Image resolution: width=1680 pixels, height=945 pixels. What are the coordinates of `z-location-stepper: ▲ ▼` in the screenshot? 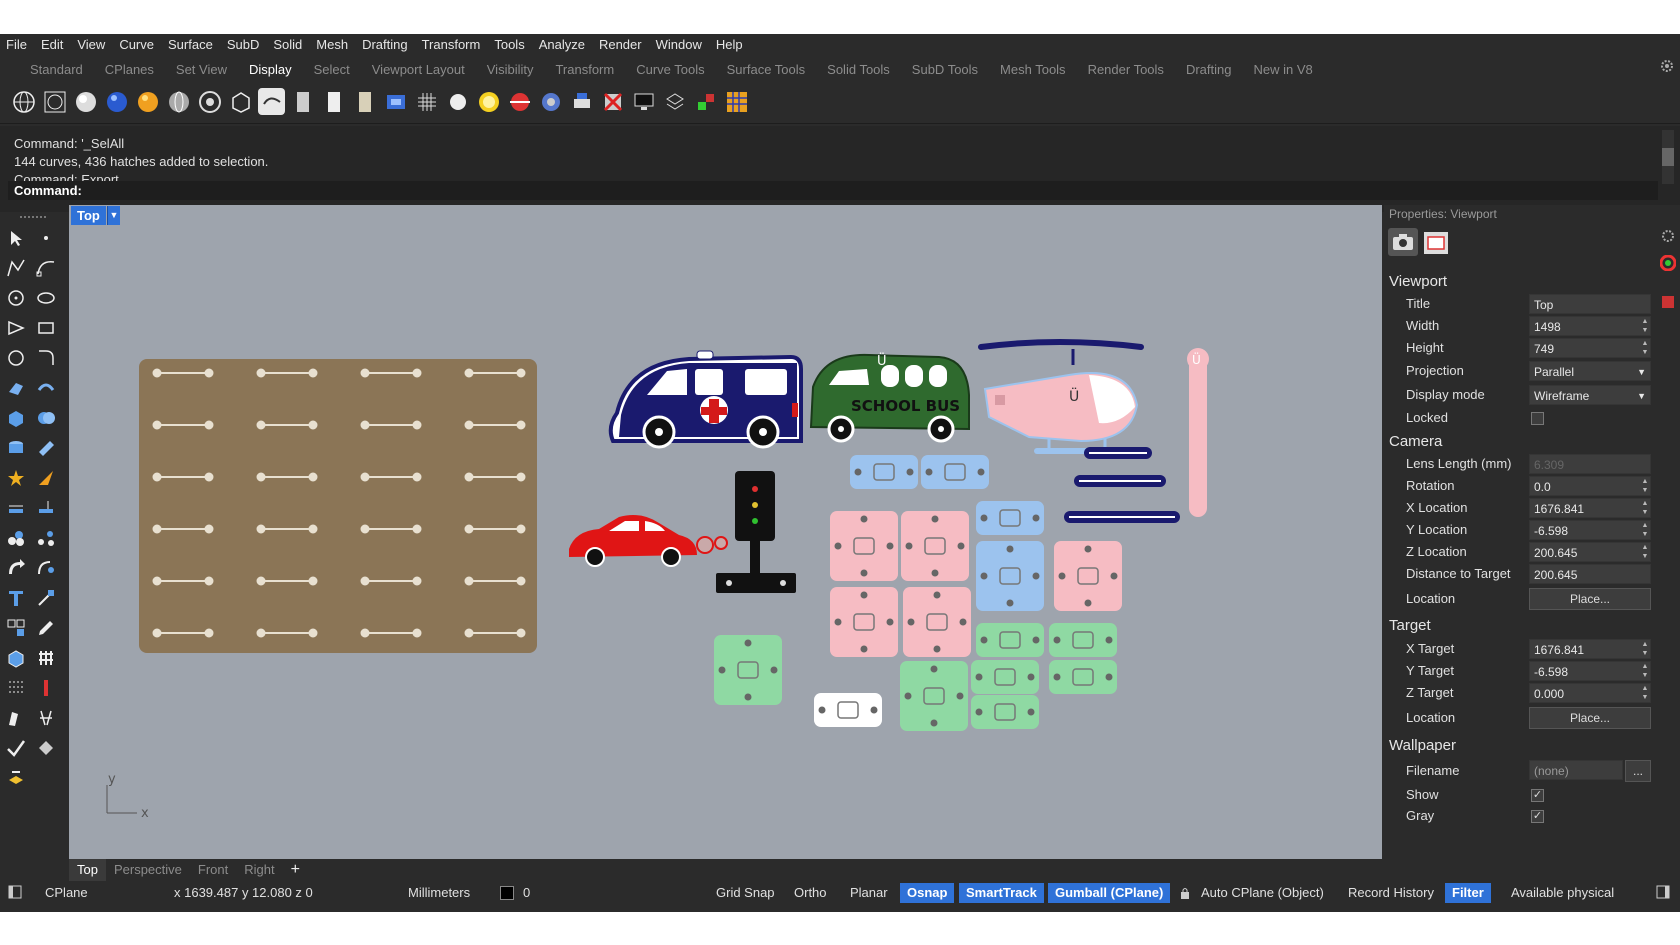 It's located at (1645, 552).